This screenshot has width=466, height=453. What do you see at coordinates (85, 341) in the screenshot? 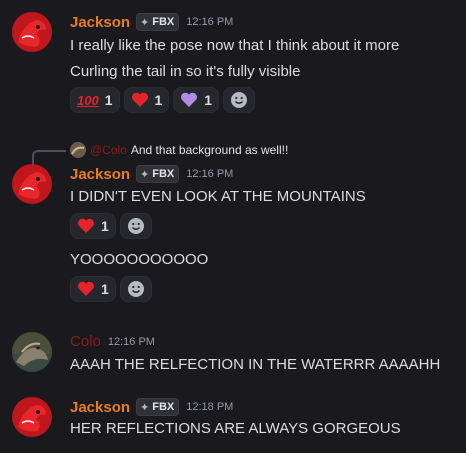
I see `username: Colo` at bounding box center [85, 341].